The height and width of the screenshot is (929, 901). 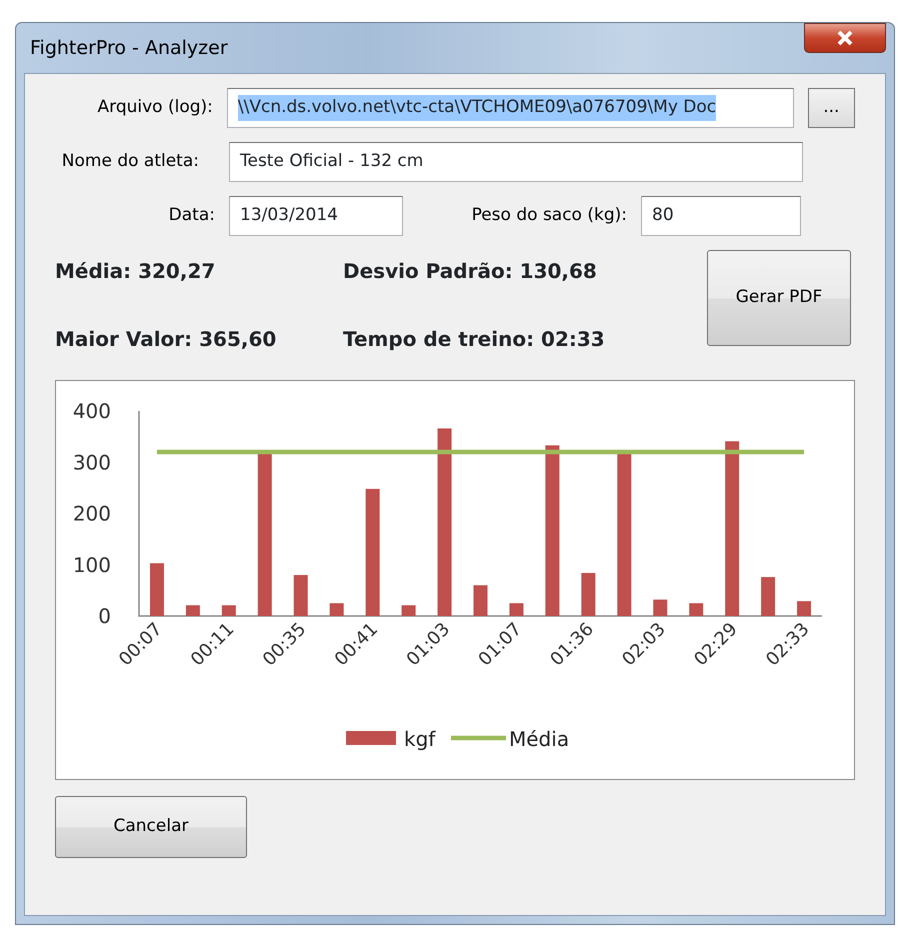 What do you see at coordinates (91, 411) in the screenshot?
I see `axis-tick-label: 400` at bounding box center [91, 411].